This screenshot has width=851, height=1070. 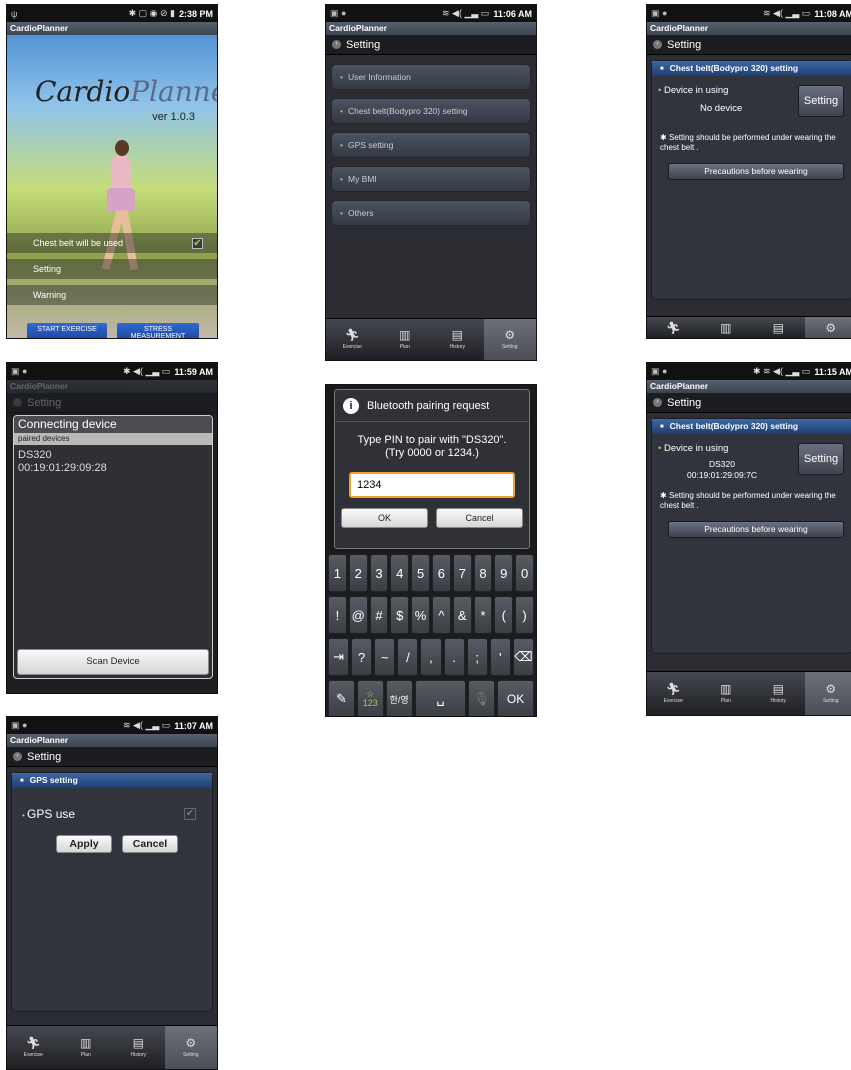 What do you see at coordinates (112, 269) in the screenshot?
I see `setting-row: Setting` at bounding box center [112, 269].